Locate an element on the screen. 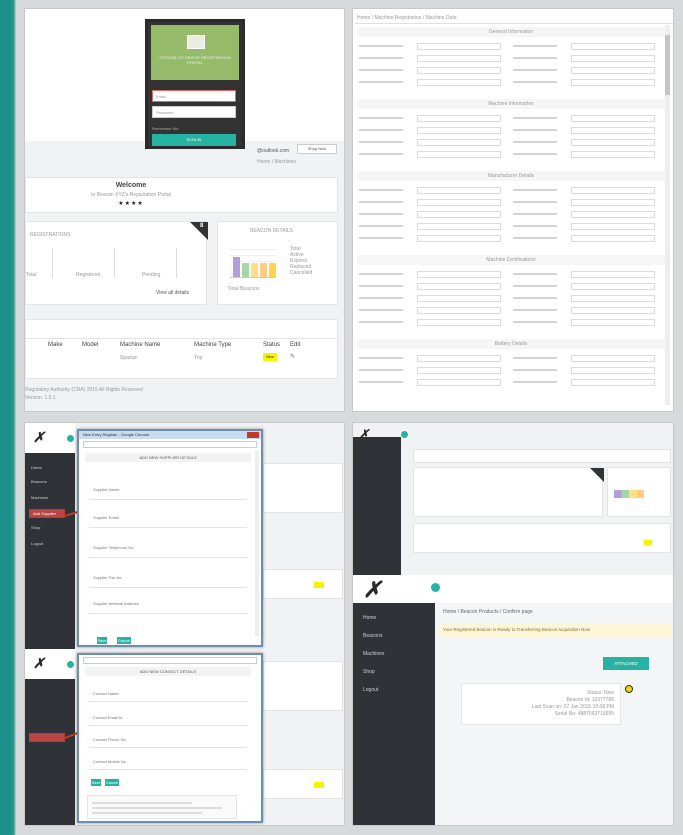 This screenshot has width=683, height=835. edit-icon: ✎ is located at coordinates (292, 356).